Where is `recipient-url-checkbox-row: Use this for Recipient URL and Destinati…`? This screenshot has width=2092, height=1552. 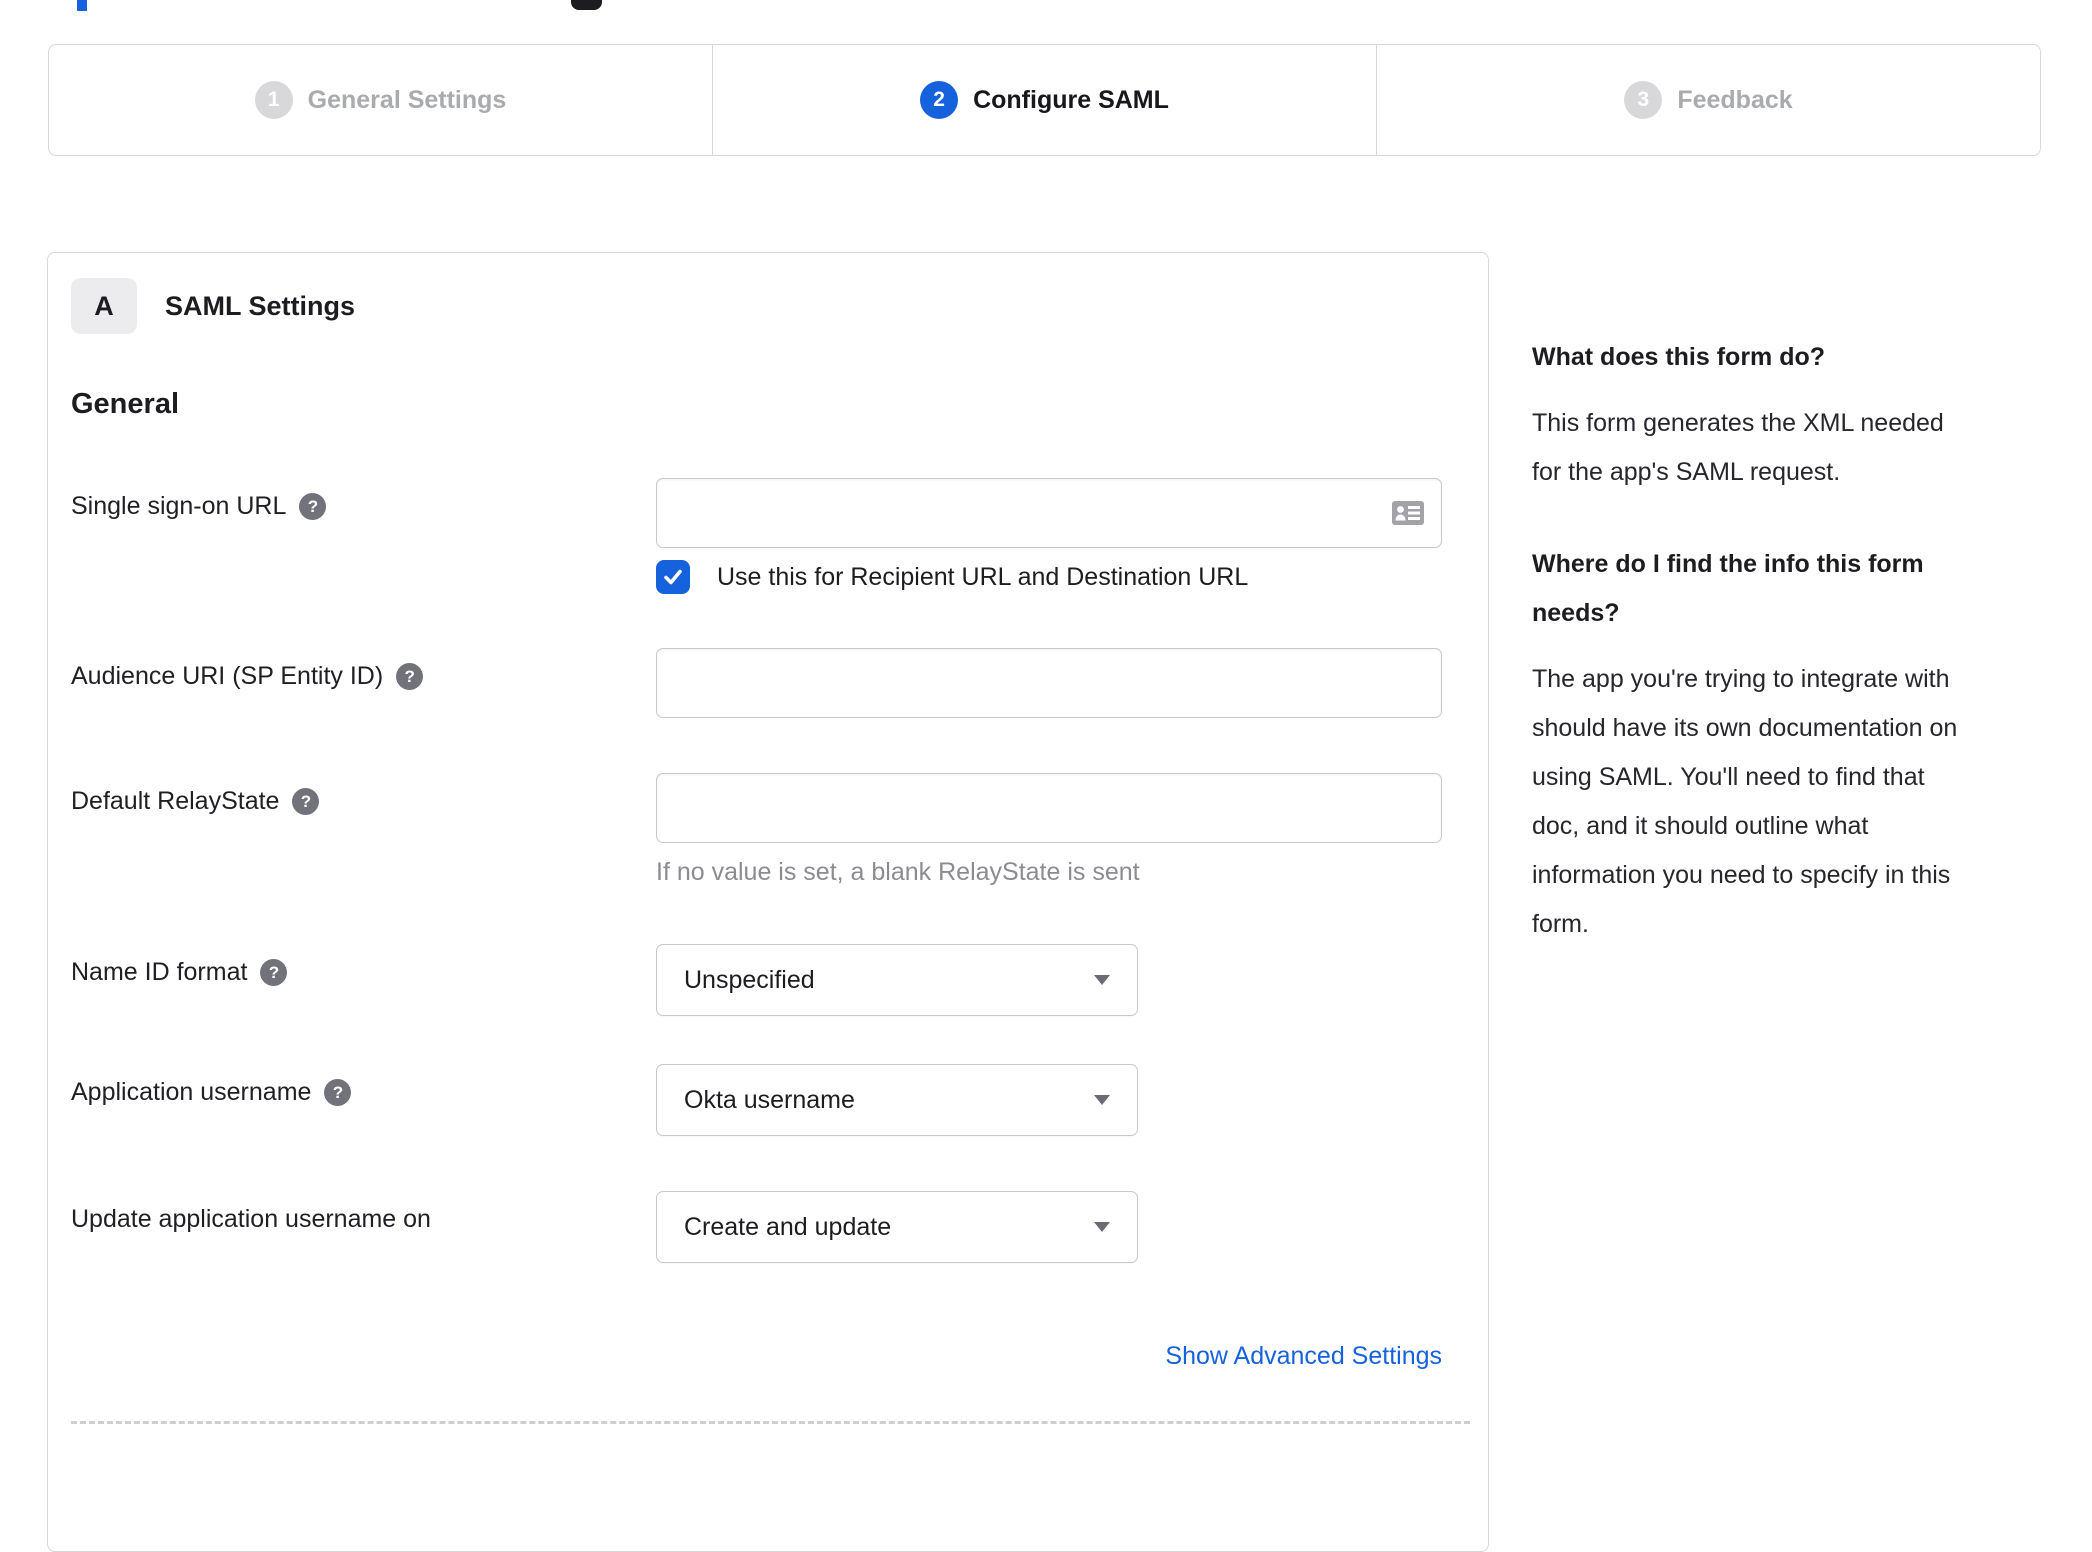 recipient-url-checkbox-row: Use this for Recipient URL and Destinati… is located at coordinates (1049, 577).